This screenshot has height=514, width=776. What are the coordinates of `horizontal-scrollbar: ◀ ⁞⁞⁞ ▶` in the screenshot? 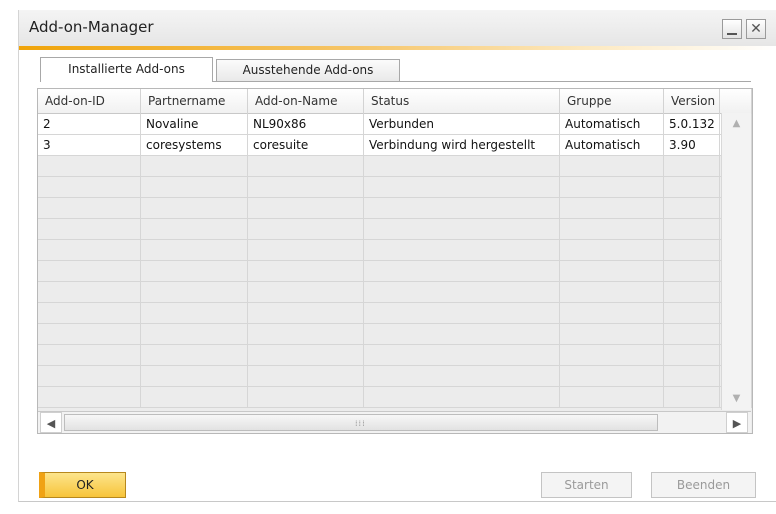 It's located at (394, 422).